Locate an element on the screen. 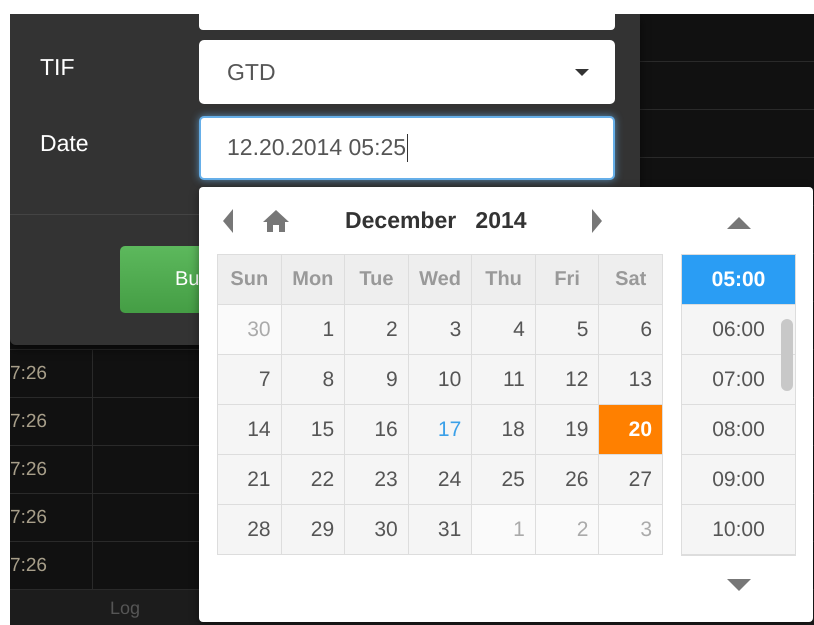 This screenshot has width=814, height=625. day-cell: 25 is located at coordinates (504, 480).